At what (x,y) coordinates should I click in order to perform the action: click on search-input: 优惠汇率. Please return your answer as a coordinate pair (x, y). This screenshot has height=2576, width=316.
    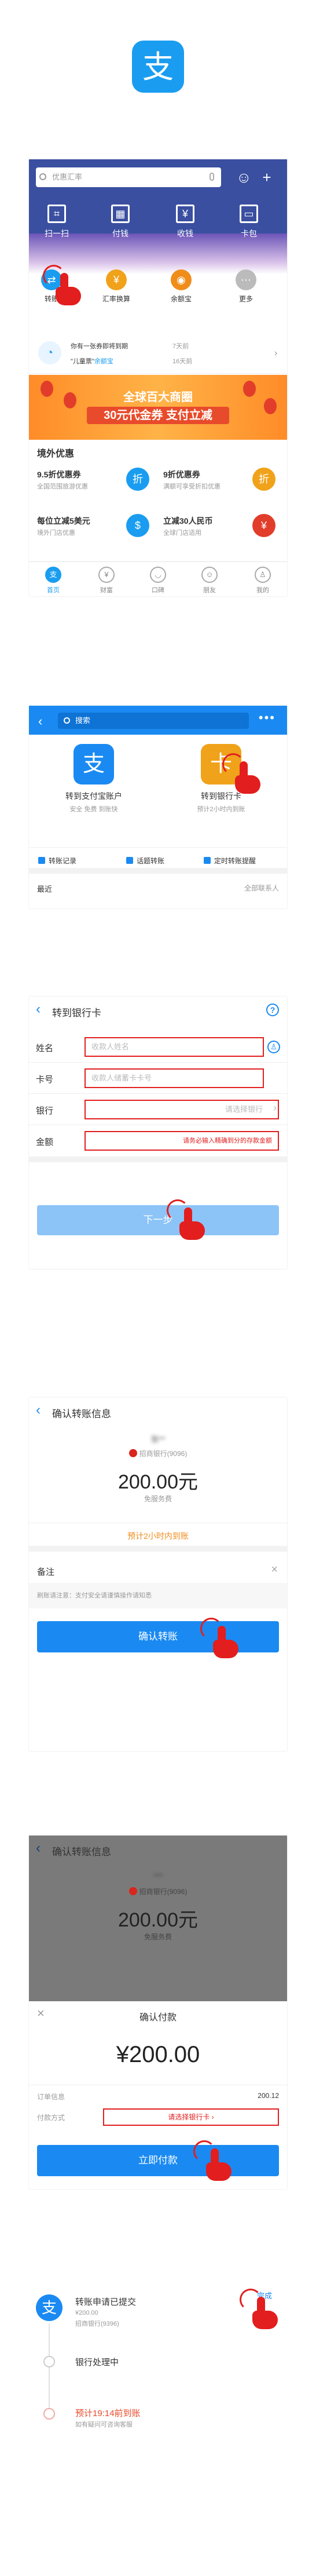
    Looking at the image, I should click on (129, 177).